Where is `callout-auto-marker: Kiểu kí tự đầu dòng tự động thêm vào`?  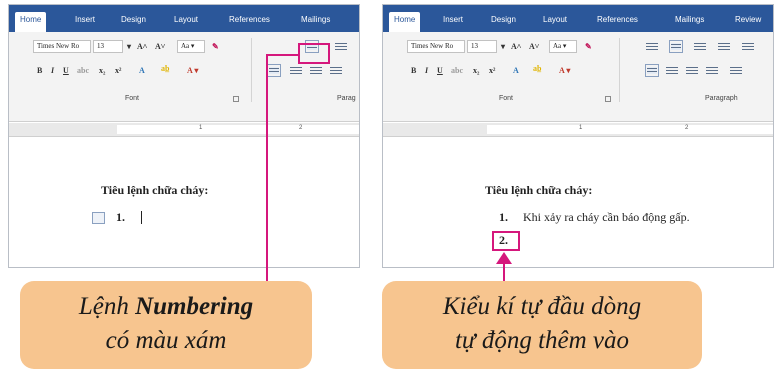 callout-auto-marker: Kiểu kí tự đầu dòng tự động thêm vào is located at coordinates (542, 325).